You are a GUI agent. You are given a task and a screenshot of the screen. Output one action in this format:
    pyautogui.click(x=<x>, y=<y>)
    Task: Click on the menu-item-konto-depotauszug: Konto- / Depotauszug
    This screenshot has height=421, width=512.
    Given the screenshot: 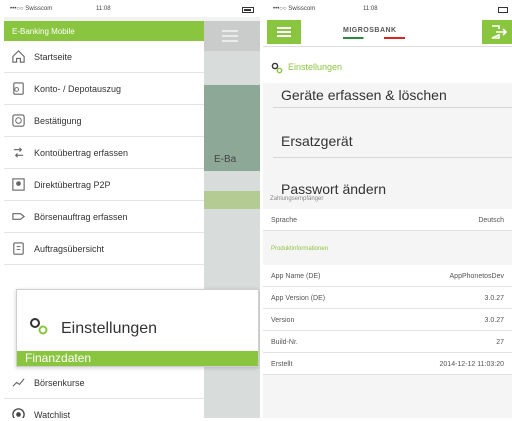 What is the action you would take?
    pyautogui.click(x=104, y=89)
    